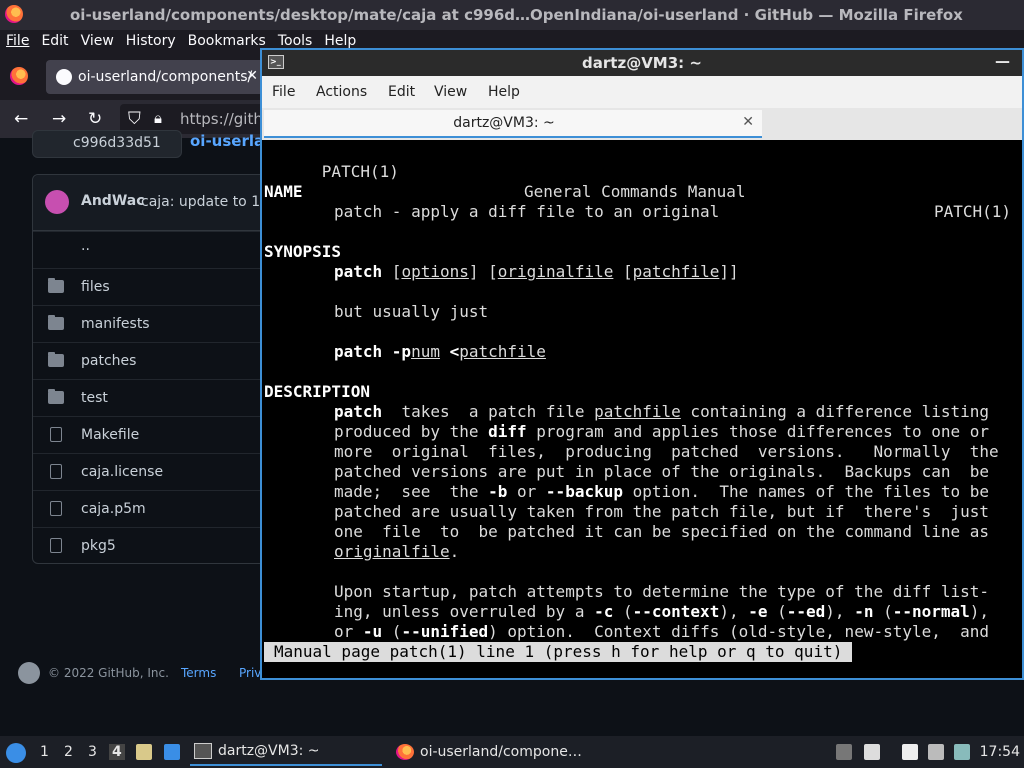  I want to click on network-icon, so click(936, 752).